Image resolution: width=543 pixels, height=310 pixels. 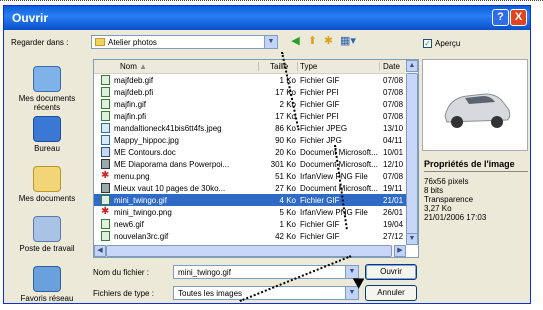 What do you see at coordinates (518, 17) in the screenshot?
I see `close-button: X` at bounding box center [518, 17].